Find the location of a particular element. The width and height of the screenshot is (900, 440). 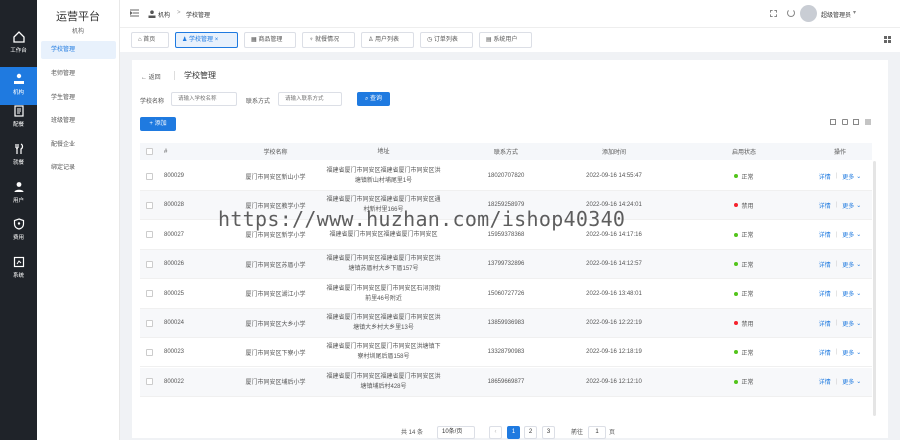

page-size-select: 10条/页 is located at coordinates (456, 432).